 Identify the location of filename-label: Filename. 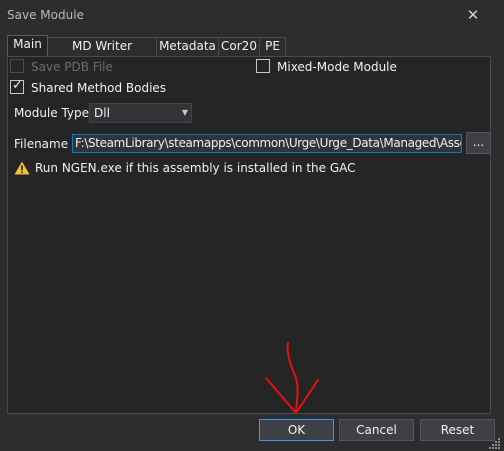
(41, 144).